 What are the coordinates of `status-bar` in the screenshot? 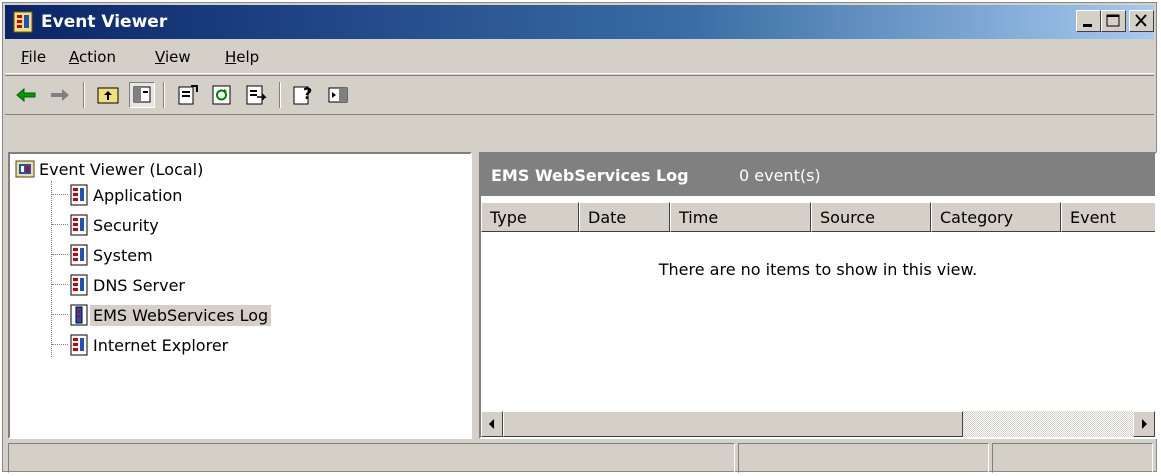 It's located at (580, 458).